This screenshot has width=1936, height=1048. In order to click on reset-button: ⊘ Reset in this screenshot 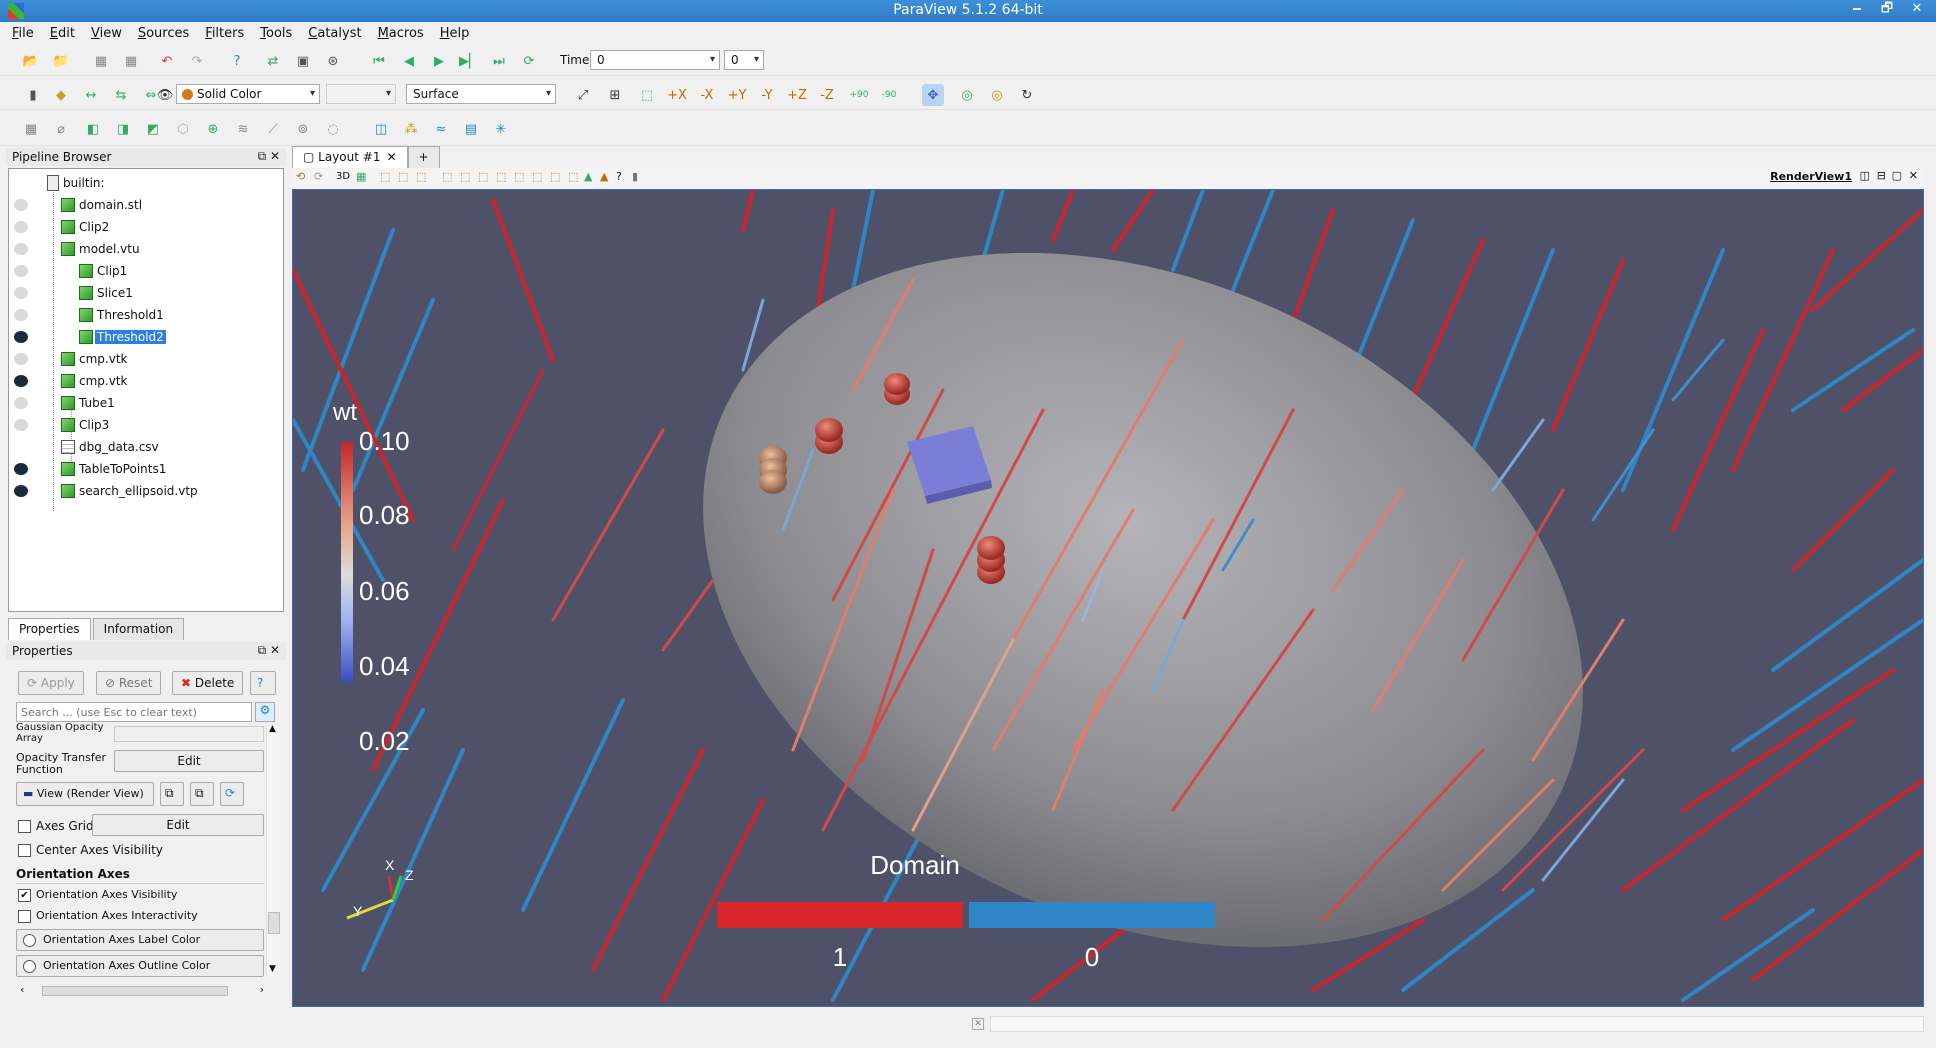, I will do `click(129, 683)`.